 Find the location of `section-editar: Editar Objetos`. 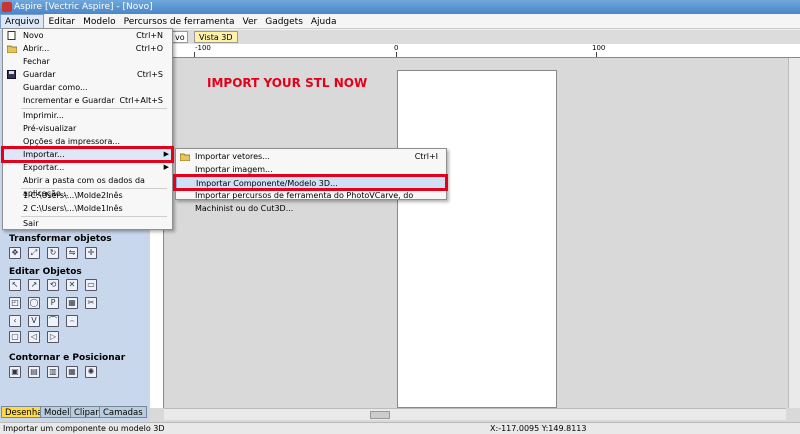

section-editar: Editar Objetos is located at coordinates (45, 272).